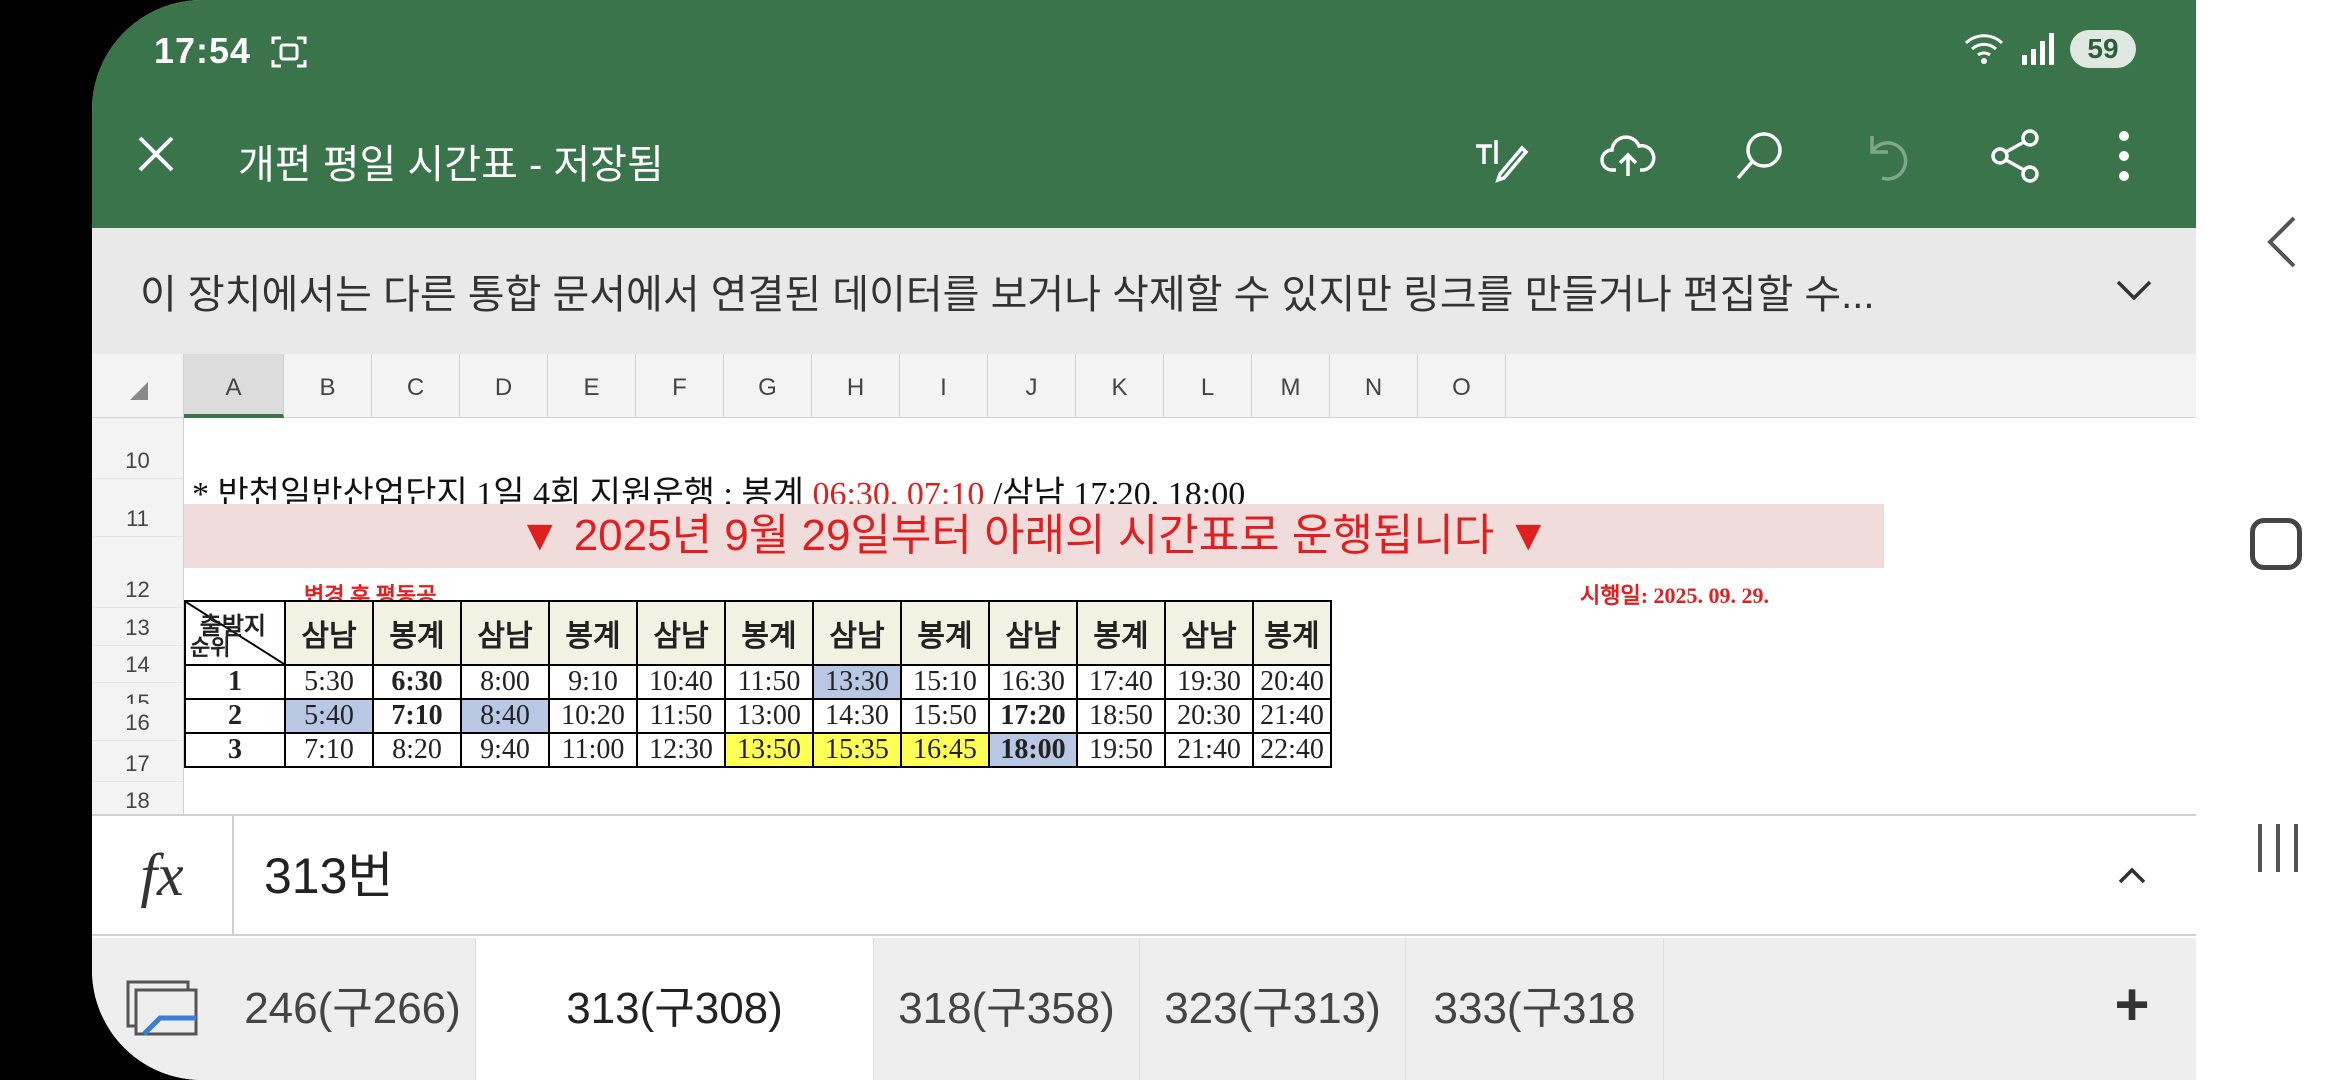  Describe the element at coordinates (856, 386) in the screenshot. I see `column-header-h: H` at that location.